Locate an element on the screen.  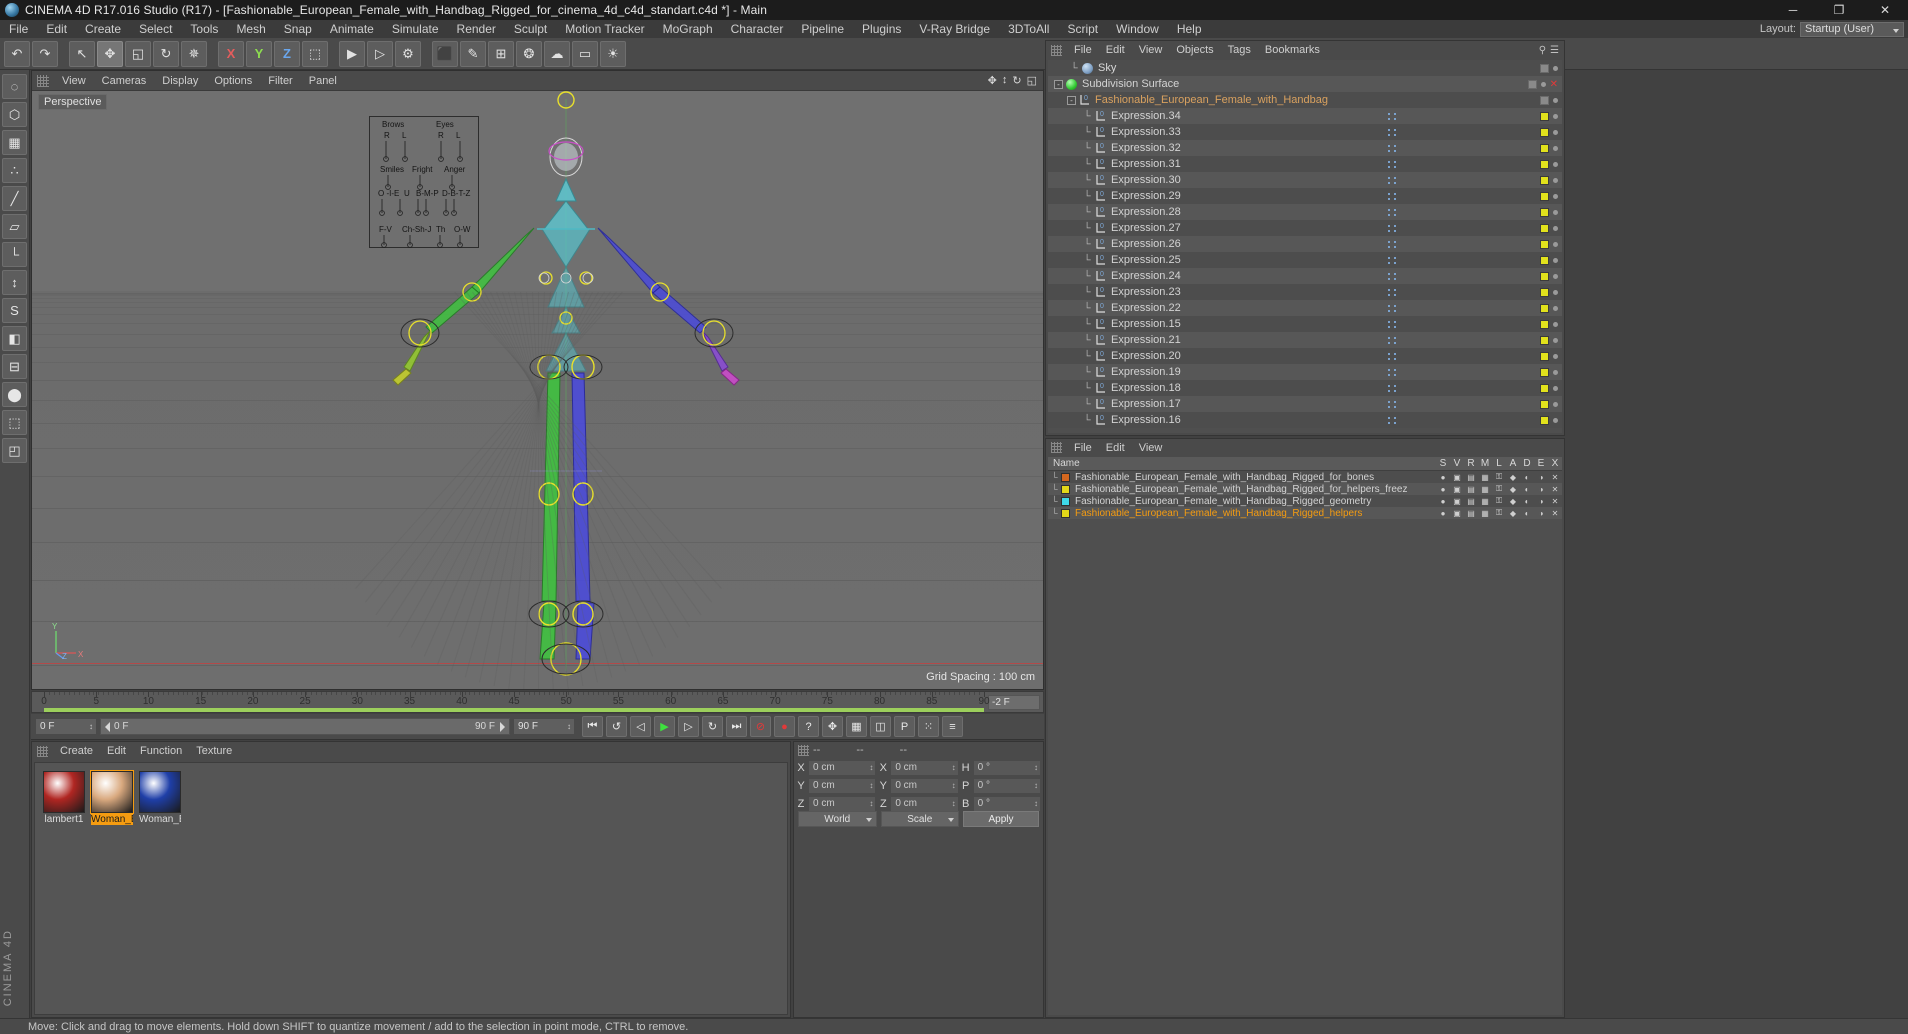
environment-button: ☁ is located at coordinates (557, 53).